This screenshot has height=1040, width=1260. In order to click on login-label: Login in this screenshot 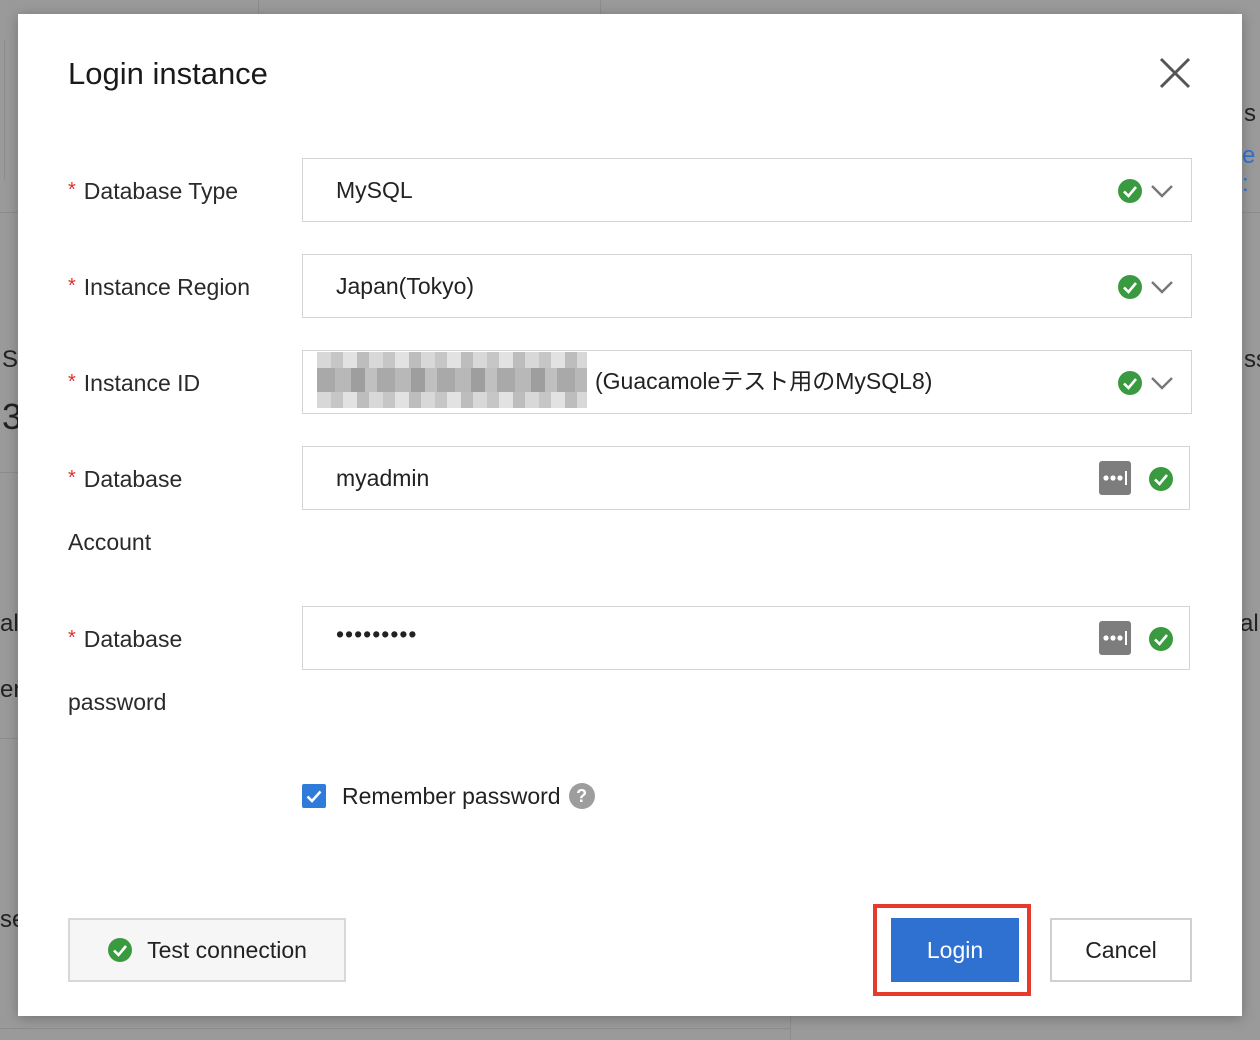, I will do `click(955, 949)`.